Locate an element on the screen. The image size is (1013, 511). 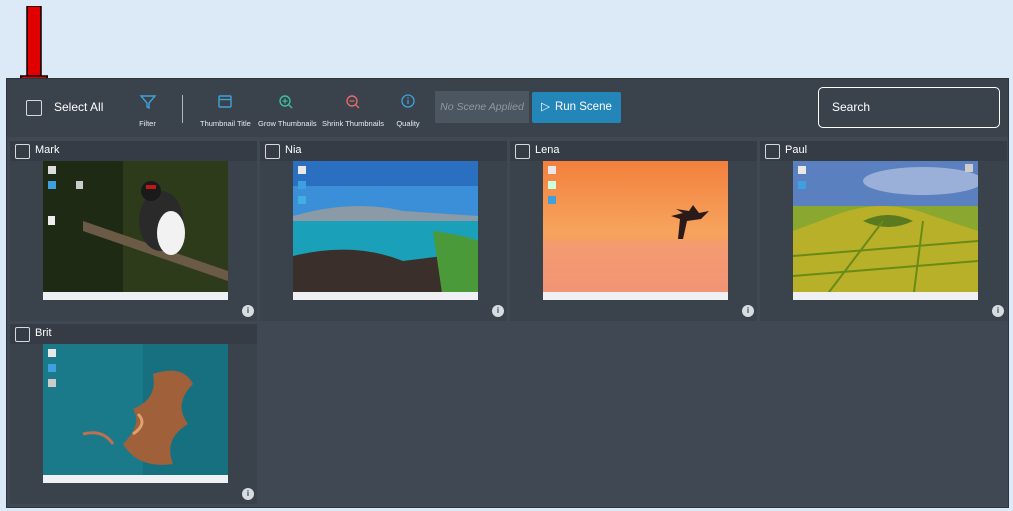
card-name: Nia is located at coordinates (293, 150).